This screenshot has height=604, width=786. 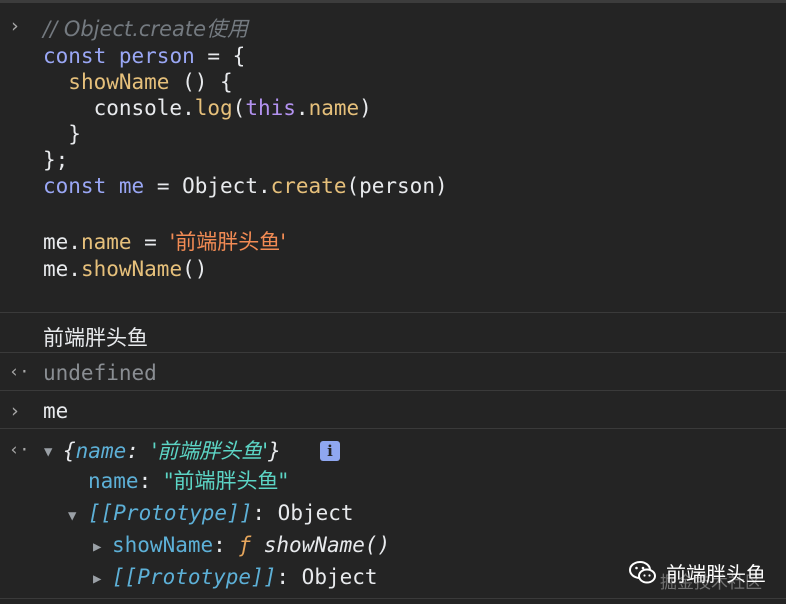 I want to click on code-text: (), so click(x=195, y=269).